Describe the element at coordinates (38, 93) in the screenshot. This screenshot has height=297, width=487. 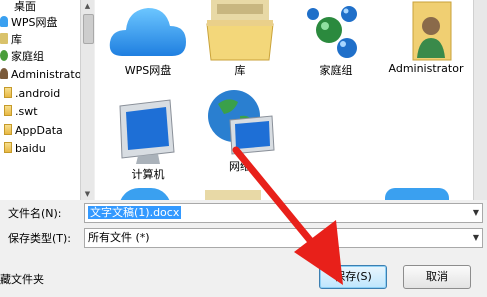
I see `nav-item-label: .android` at that location.